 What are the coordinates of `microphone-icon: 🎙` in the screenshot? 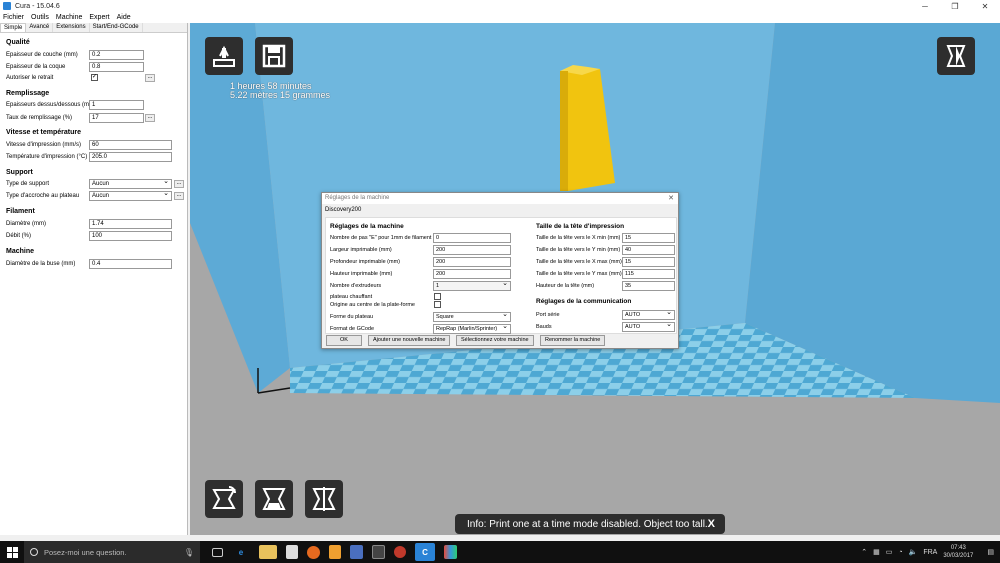 It's located at (189, 552).